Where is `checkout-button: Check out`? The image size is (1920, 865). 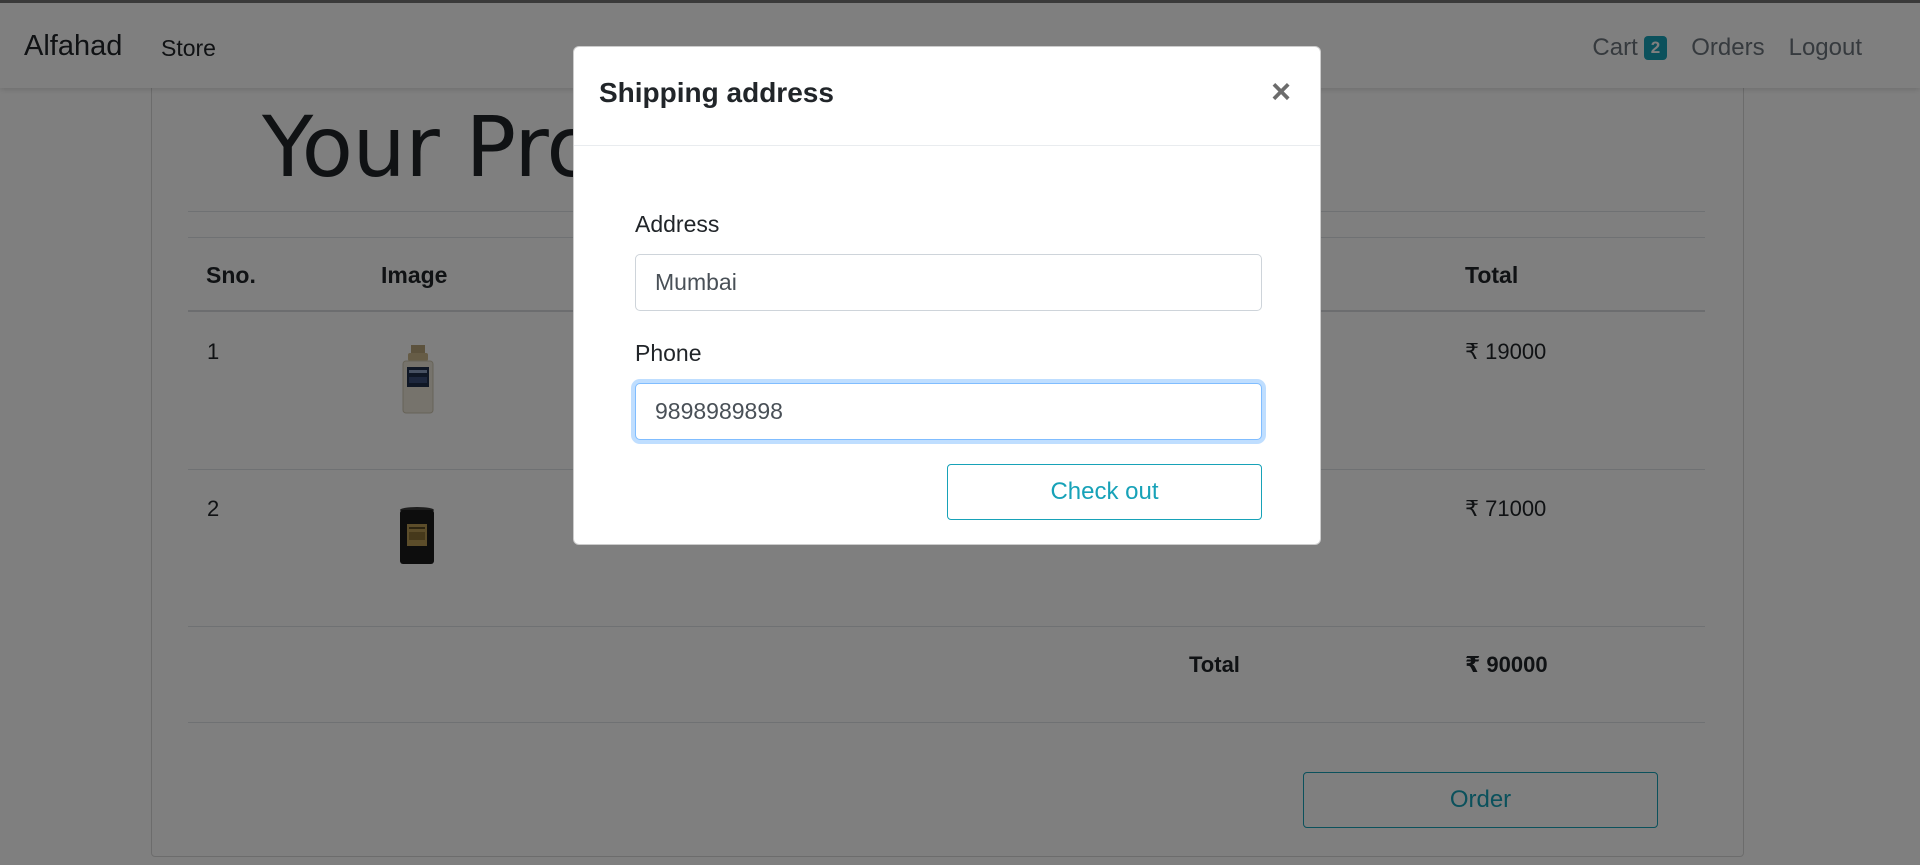
checkout-button: Check out is located at coordinates (1104, 492).